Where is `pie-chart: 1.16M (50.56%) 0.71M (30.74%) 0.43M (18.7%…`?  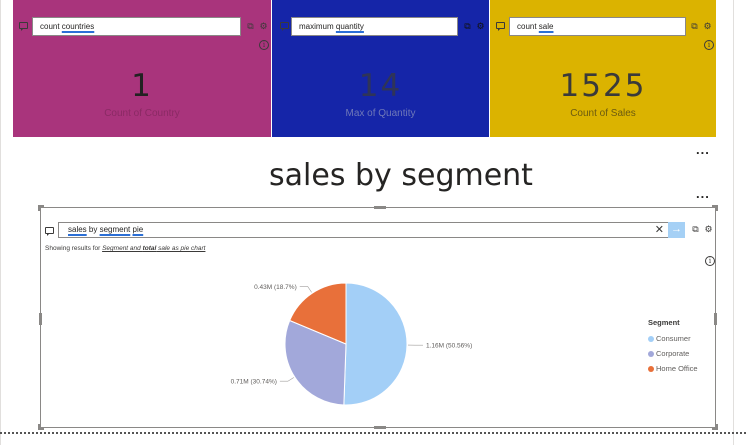
pie-chart: 1.16M (50.56%) 0.71M (30.74%) 0.43M (18.7%… is located at coordinates (351, 344).